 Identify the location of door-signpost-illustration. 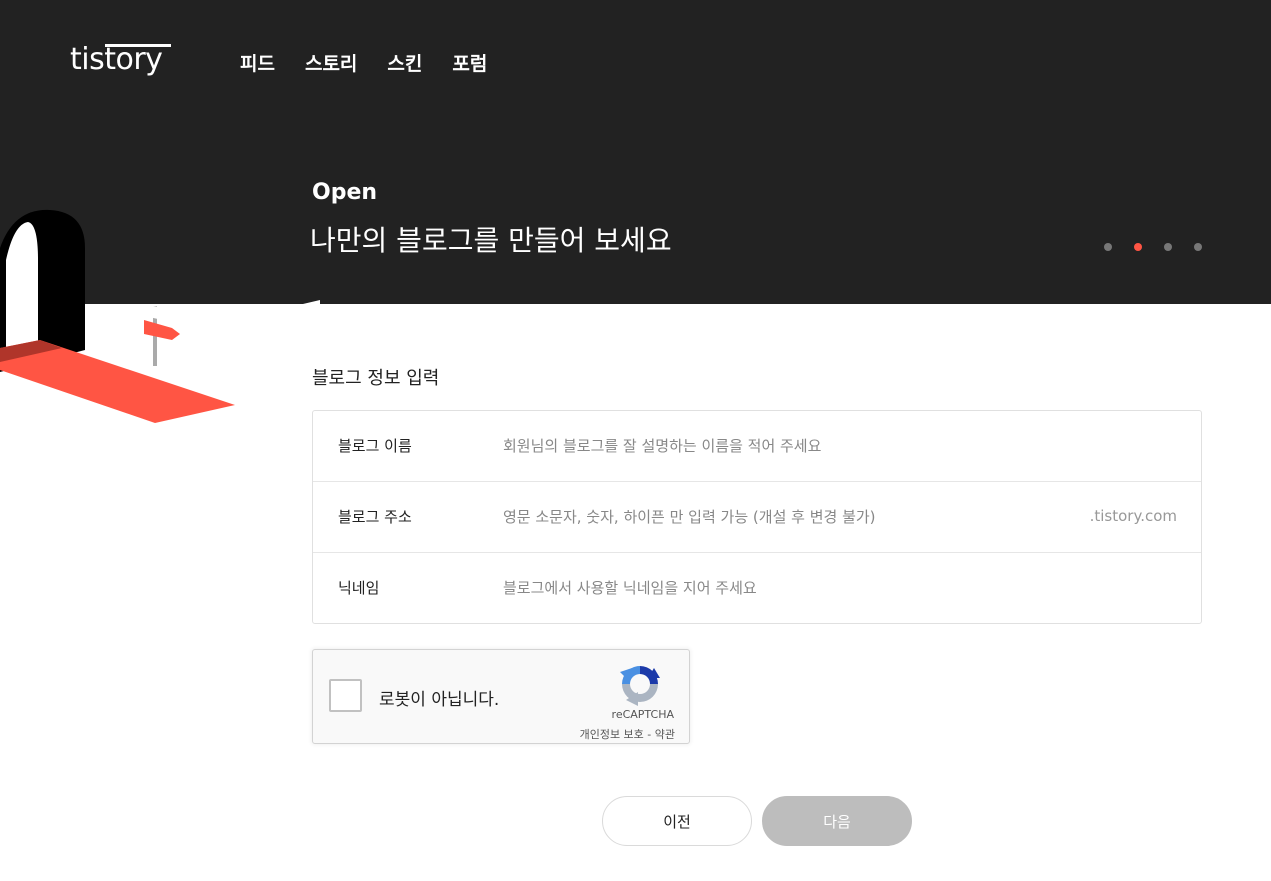
(160, 324).